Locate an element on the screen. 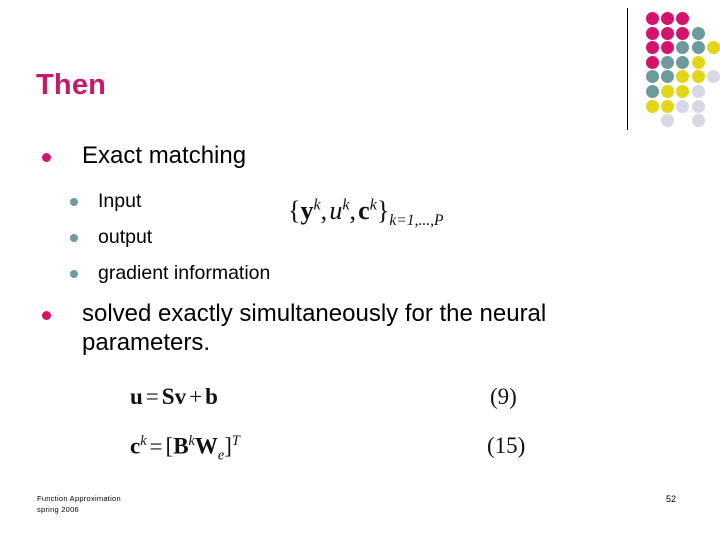 This screenshot has height=540, width=720. math-equation-15: ck = [BkWe]T is located at coordinates (185, 448).